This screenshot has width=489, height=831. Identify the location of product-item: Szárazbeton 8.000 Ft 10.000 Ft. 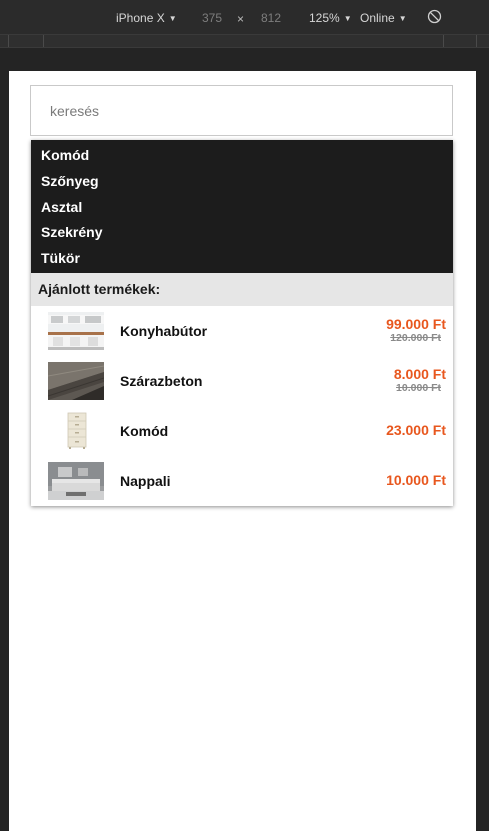
(242, 381).